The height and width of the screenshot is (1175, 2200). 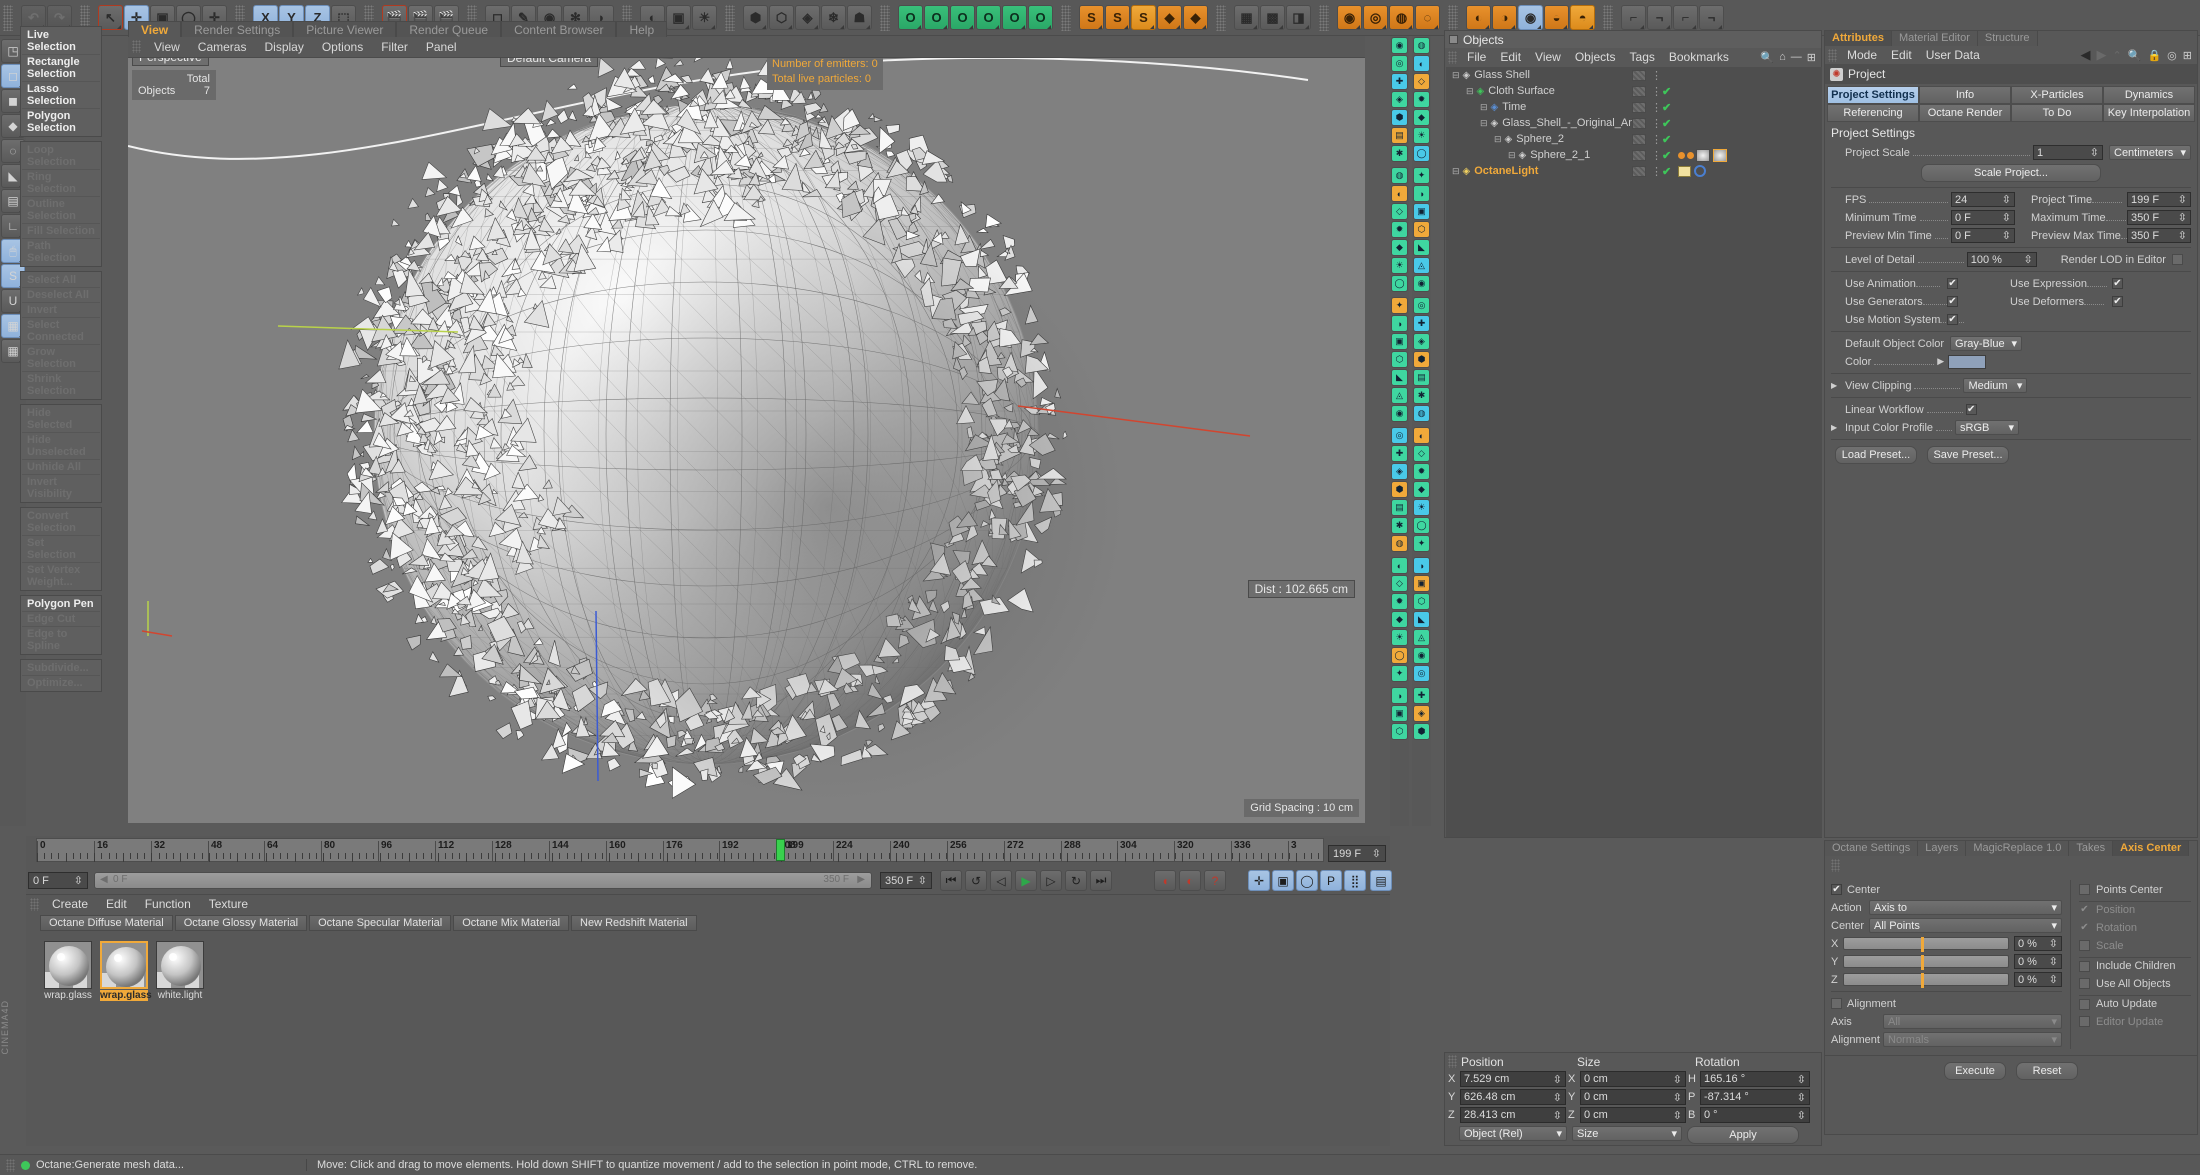 I want to click on go-to-end-button: ⏭, so click(x=1101, y=880).